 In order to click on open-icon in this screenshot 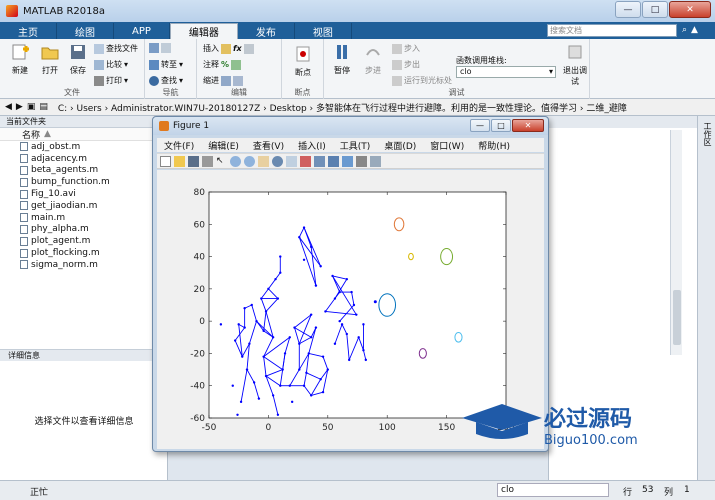, I will do `click(179, 161)`.